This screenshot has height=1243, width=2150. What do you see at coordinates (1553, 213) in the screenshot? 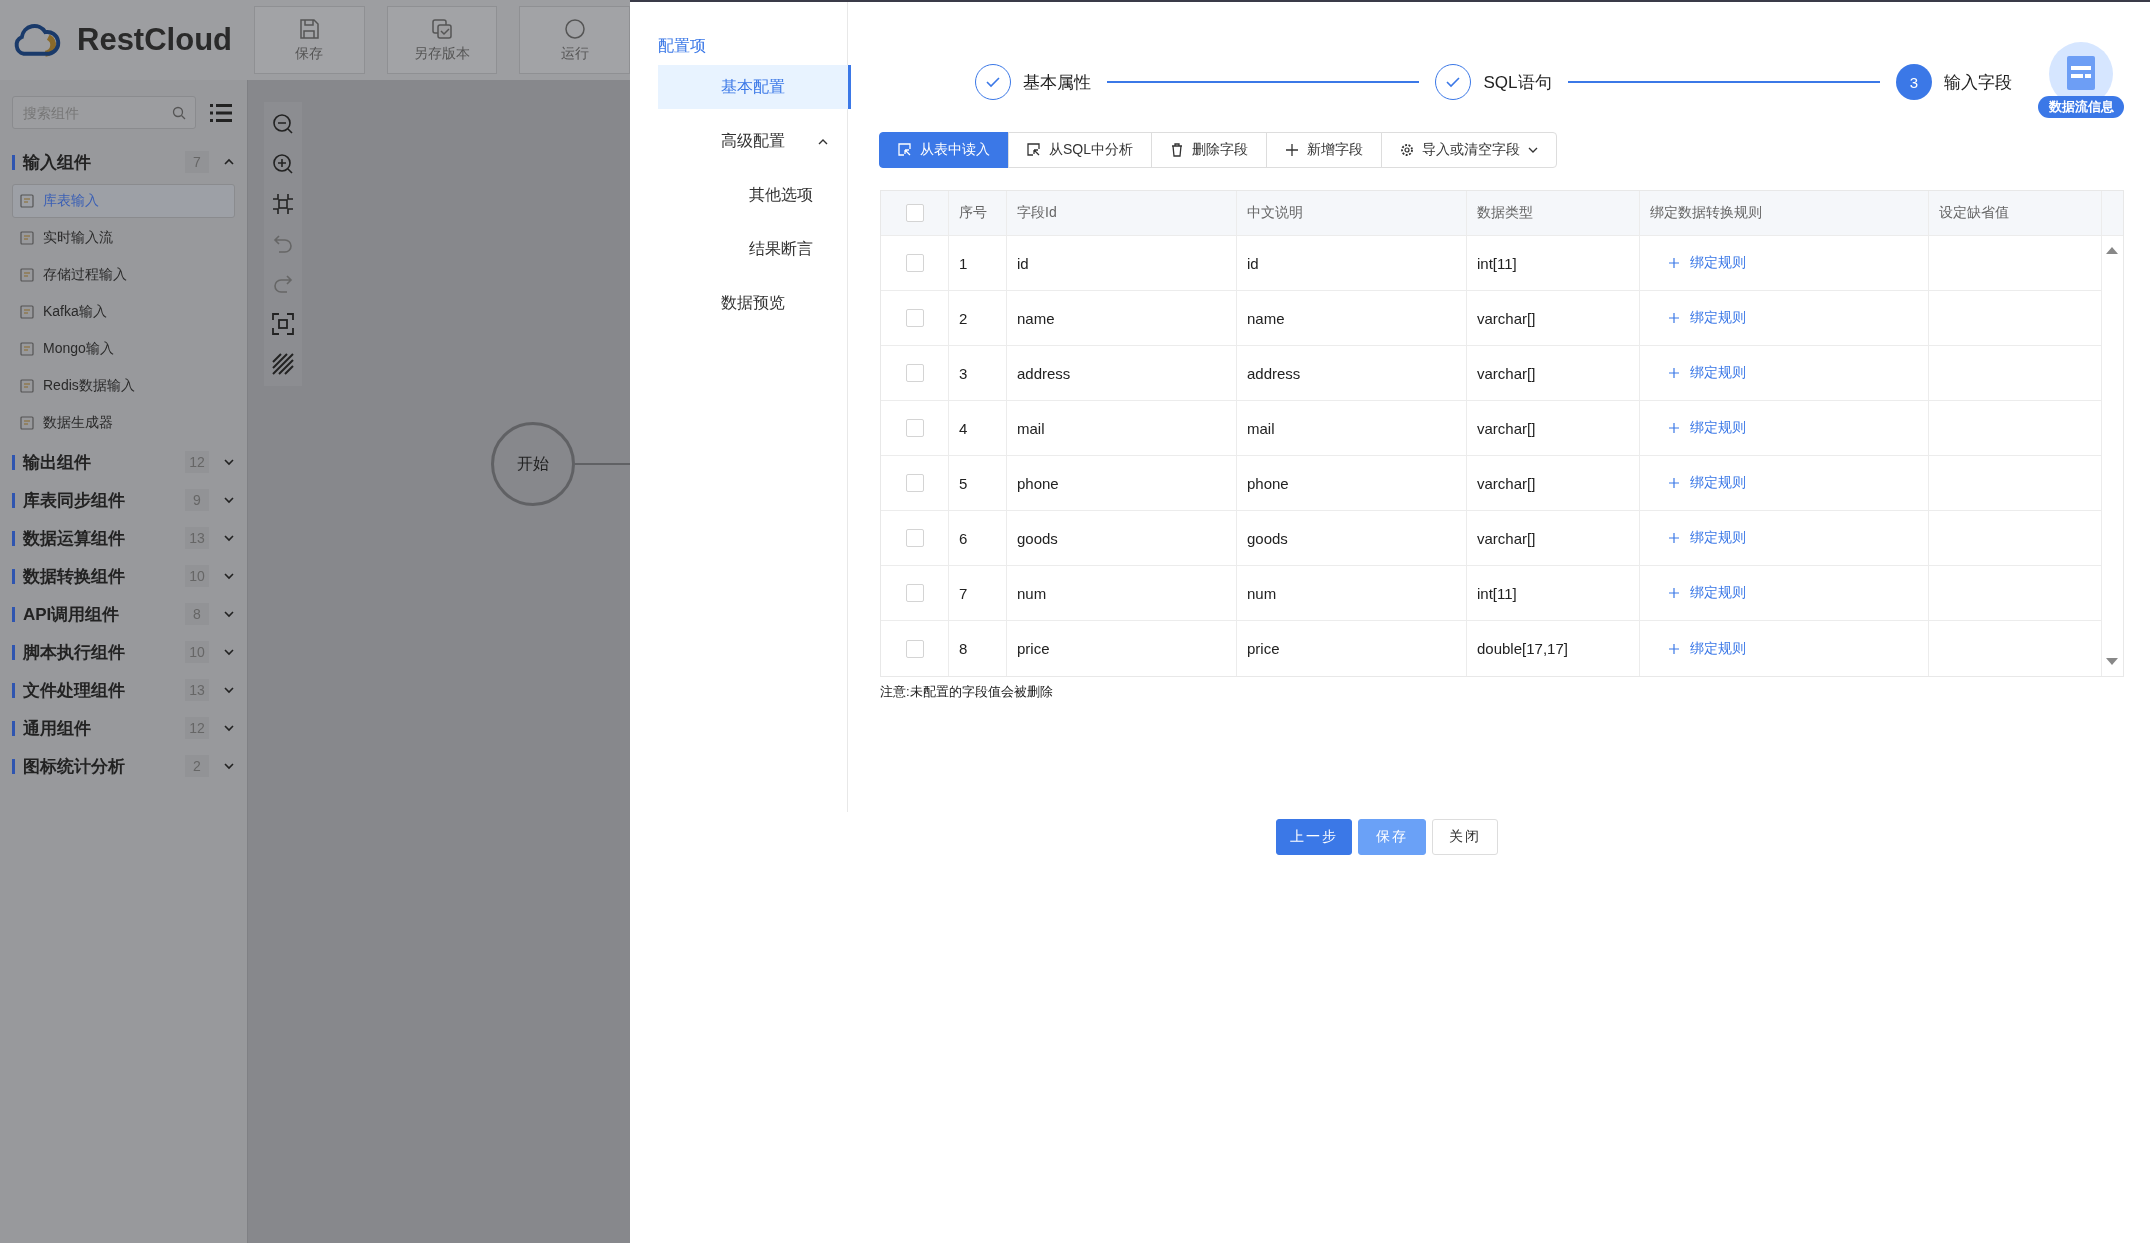
I see `column-header: 数据类型` at bounding box center [1553, 213].